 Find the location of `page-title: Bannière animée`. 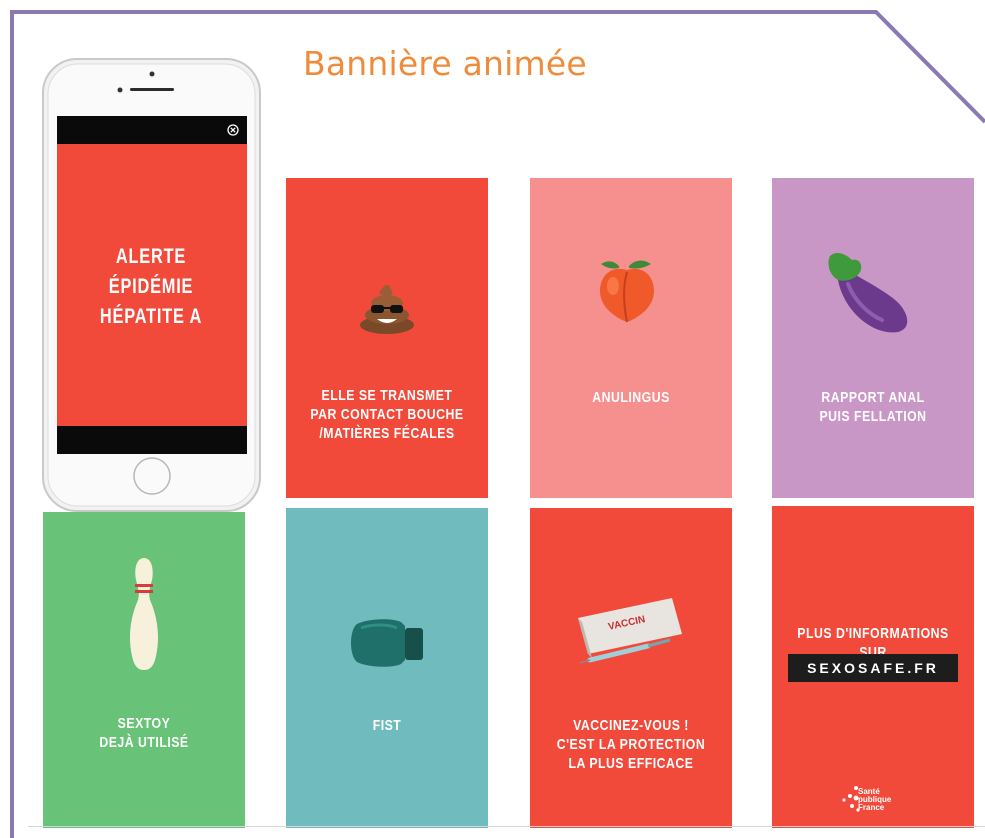

page-title: Bannière animée is located at coordinates (445, 63).